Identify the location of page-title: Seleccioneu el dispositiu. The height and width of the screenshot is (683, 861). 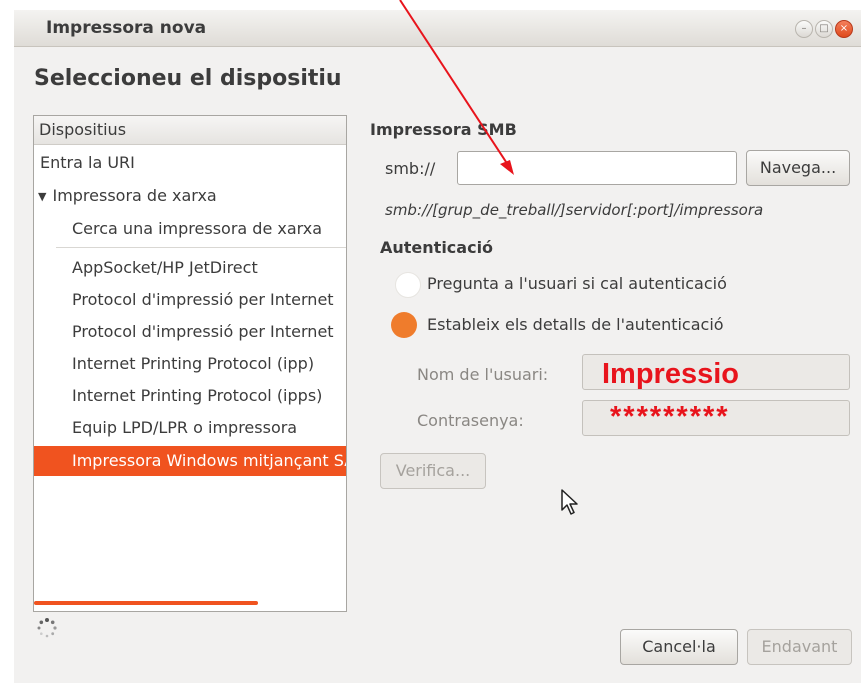
(188, 78).